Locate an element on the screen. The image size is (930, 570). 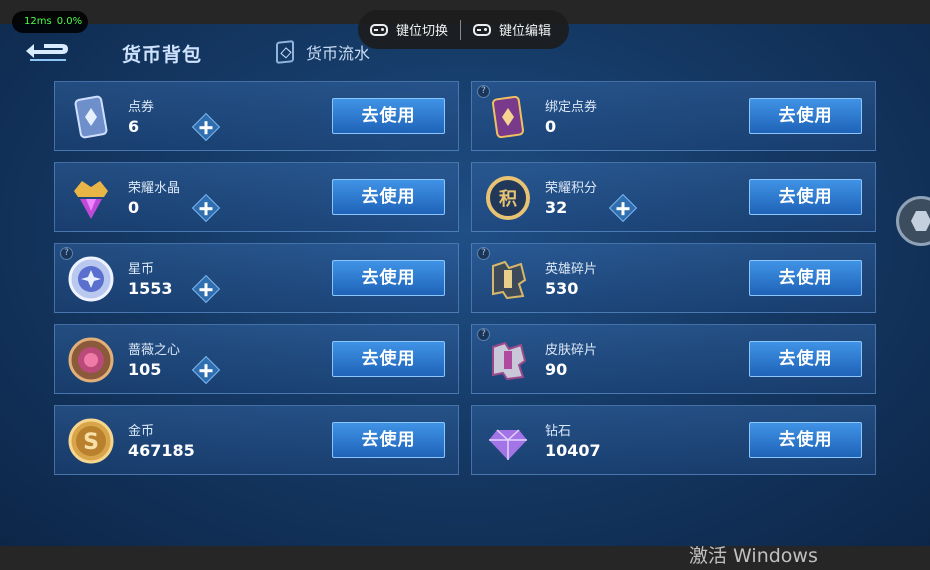
performance-badge: 12ms 0.0% is located at coordinates (50, 22).